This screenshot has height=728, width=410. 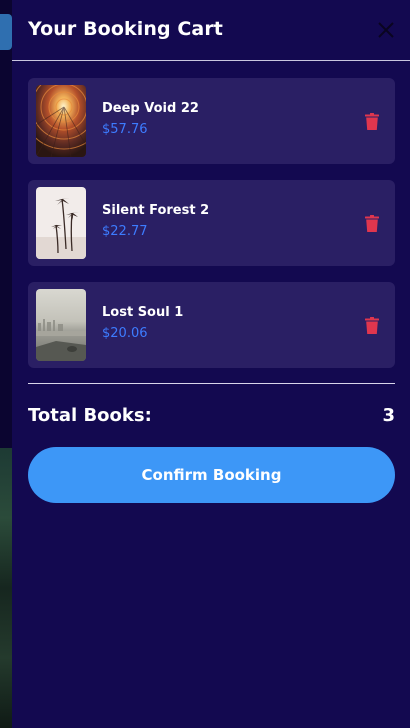 What do you see at coordinates (211, 325) in the screenshot?
I see `cart-item: Lost Soul 1 $20.06` at bounding box center [211, 325].